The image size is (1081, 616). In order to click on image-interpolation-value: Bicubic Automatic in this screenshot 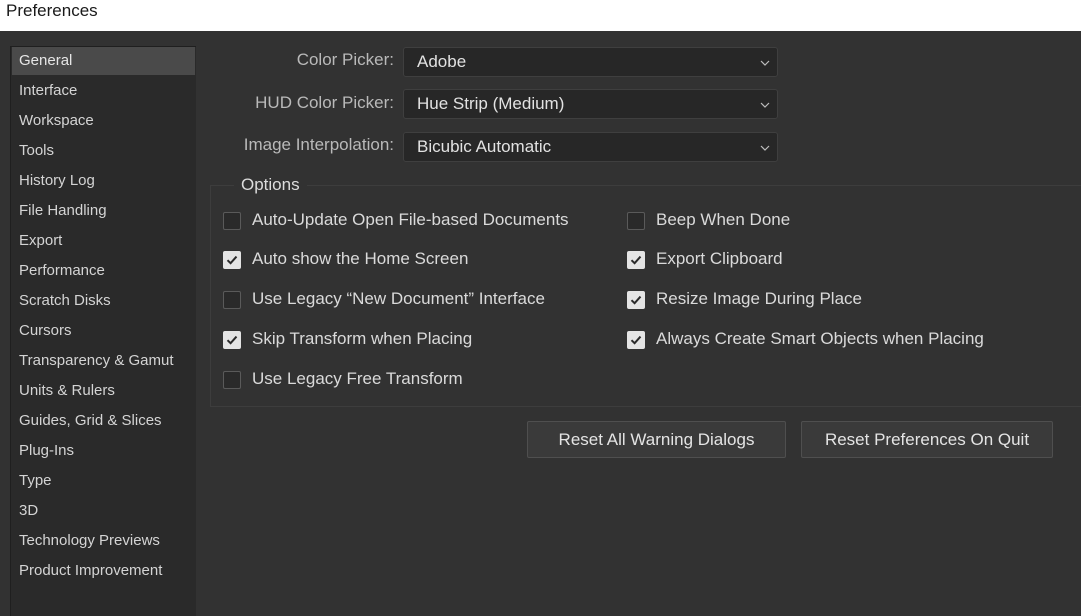, I will do `click(484, 146)`.